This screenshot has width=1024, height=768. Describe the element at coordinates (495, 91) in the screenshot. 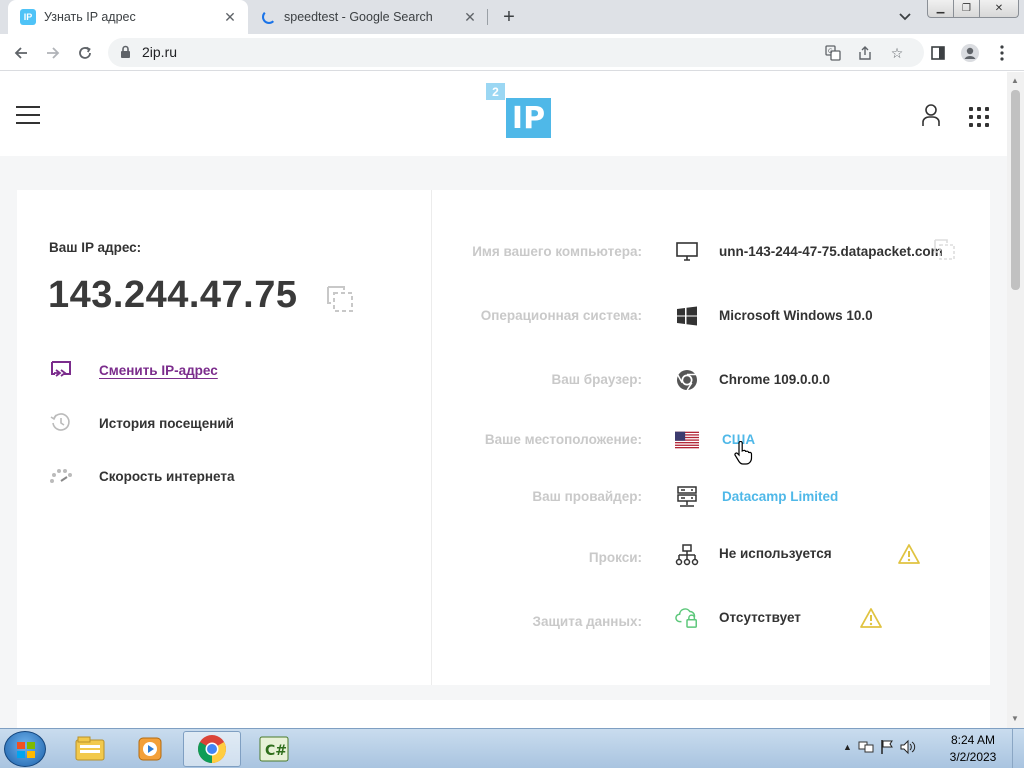

I see `logo-badge: 2` at that location.